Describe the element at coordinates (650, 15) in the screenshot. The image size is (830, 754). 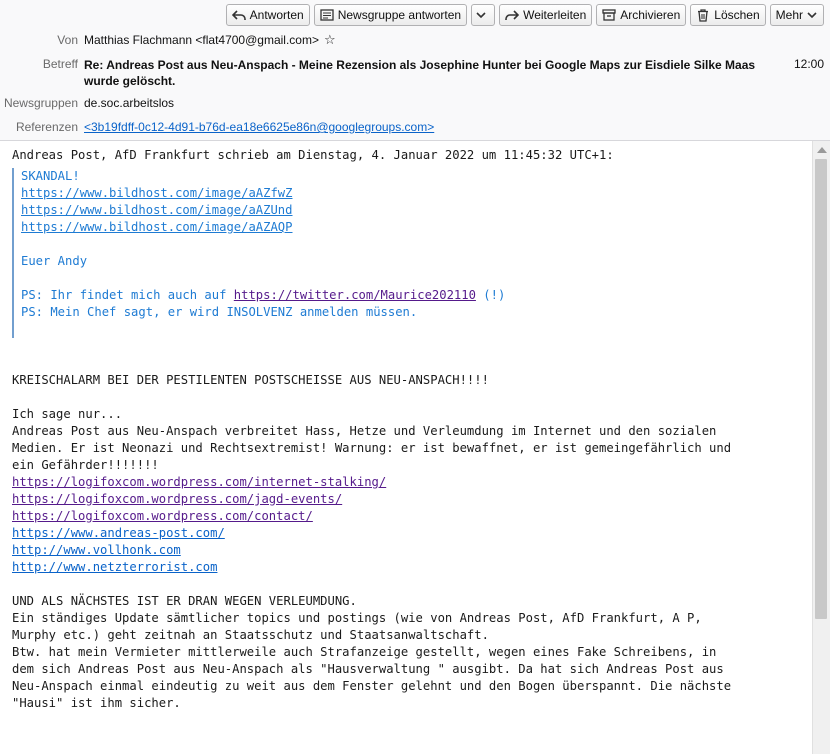
I see `archive-label: Archivieren` at that location.